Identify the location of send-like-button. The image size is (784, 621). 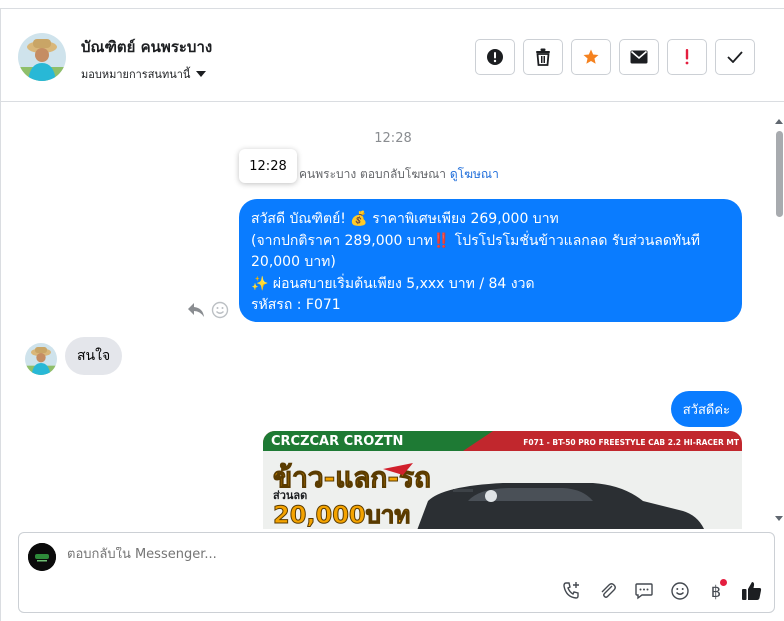
(752, 591).